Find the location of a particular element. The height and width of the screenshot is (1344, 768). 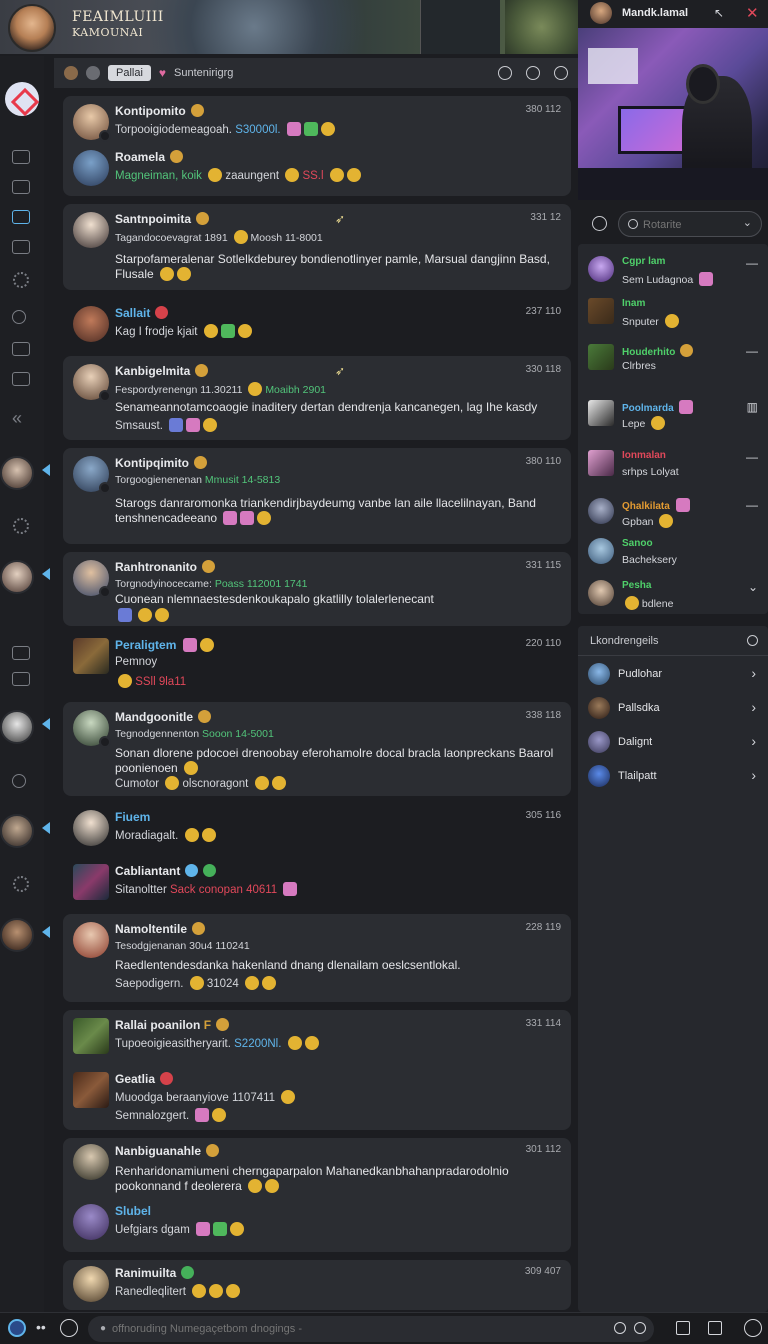

message-composer: ● is located at coordinates (371, 1329).